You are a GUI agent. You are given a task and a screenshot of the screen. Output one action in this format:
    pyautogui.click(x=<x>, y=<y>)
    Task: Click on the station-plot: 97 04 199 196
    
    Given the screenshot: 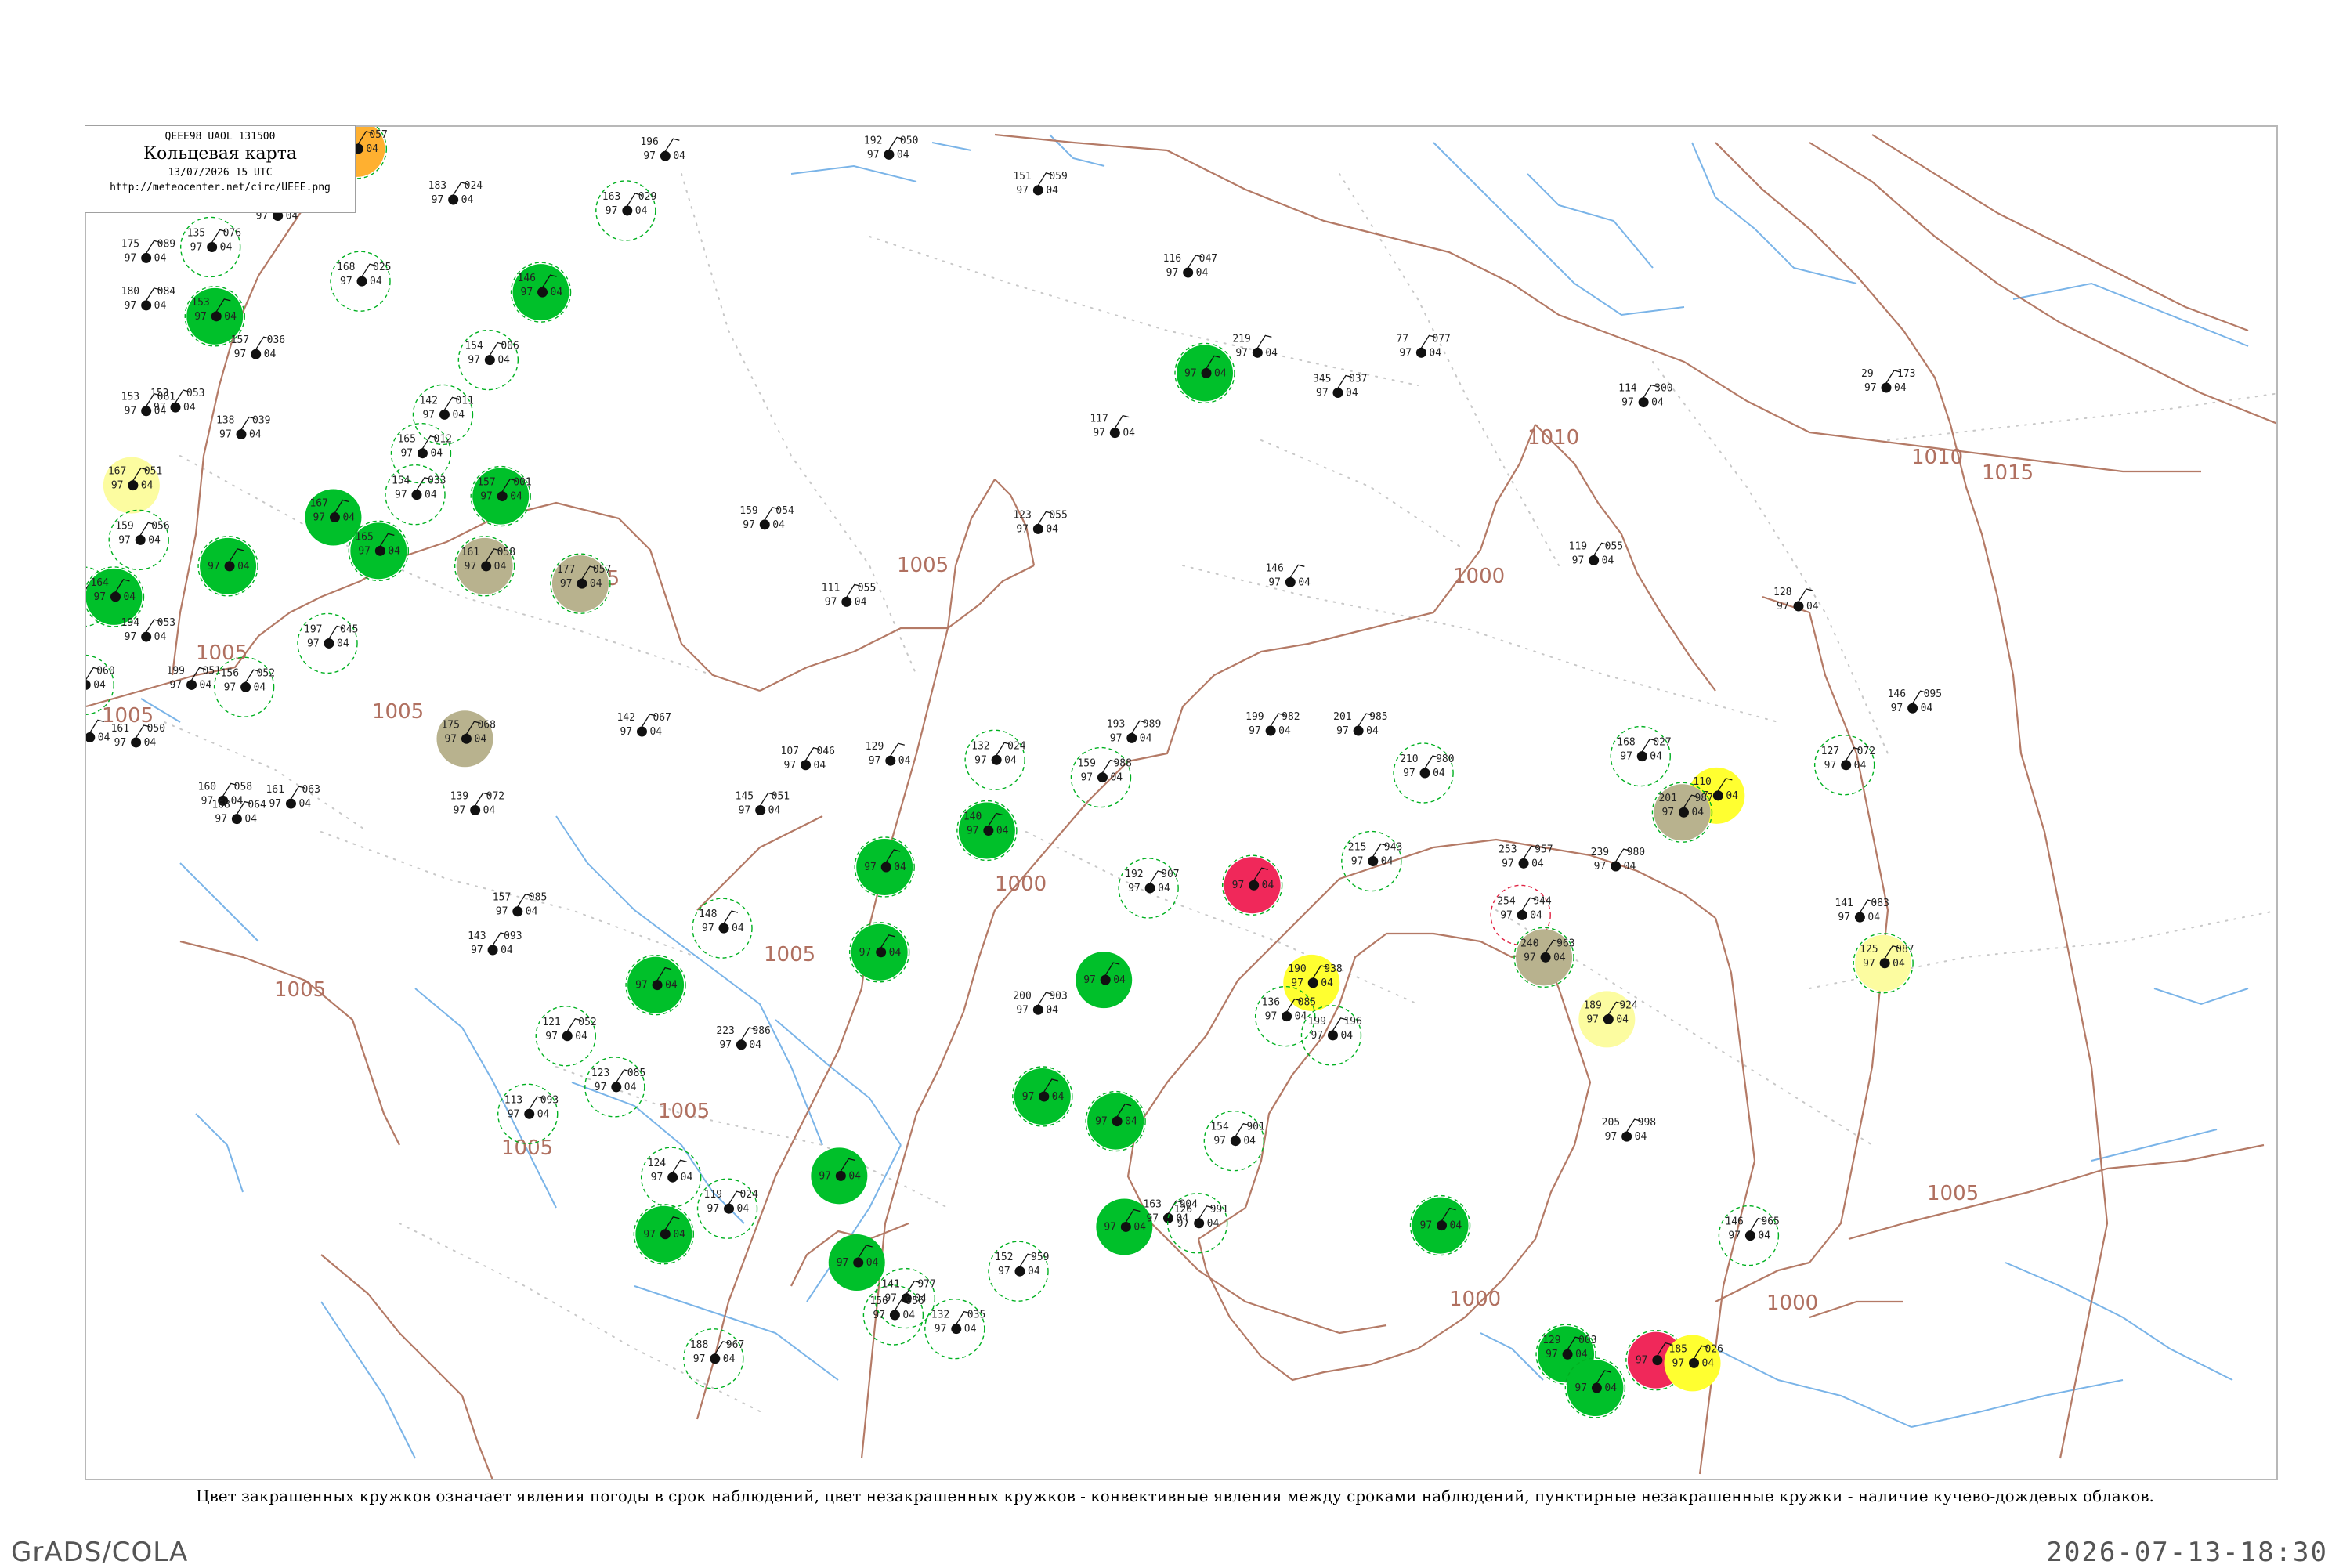 What is the action you would take?
    pyautogui.click(x=1331, y=1035)
    